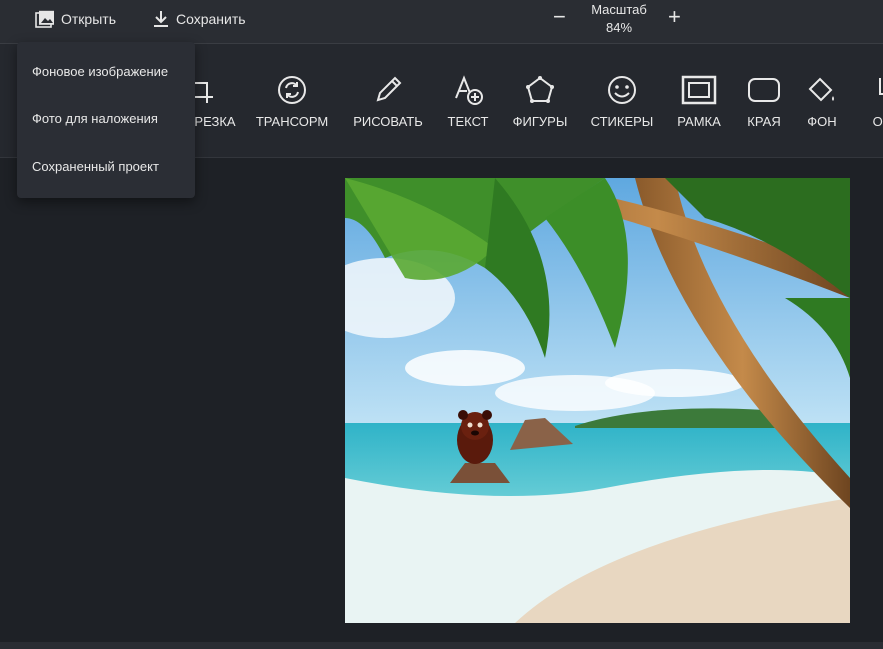  I want to click on save-button: Сохранить, so click(199, 19).